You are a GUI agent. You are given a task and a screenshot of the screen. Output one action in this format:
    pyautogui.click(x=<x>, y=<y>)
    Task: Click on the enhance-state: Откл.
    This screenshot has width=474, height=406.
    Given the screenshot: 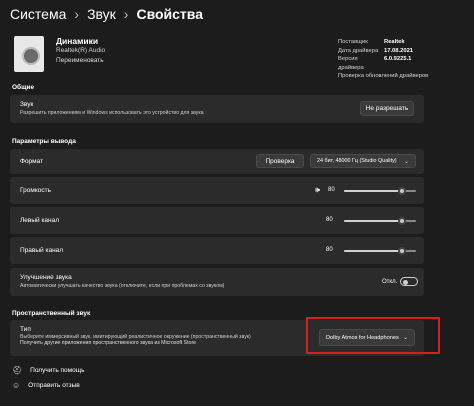 What is the action you would take?
    pyautogui.click(x=390, y=282)
    